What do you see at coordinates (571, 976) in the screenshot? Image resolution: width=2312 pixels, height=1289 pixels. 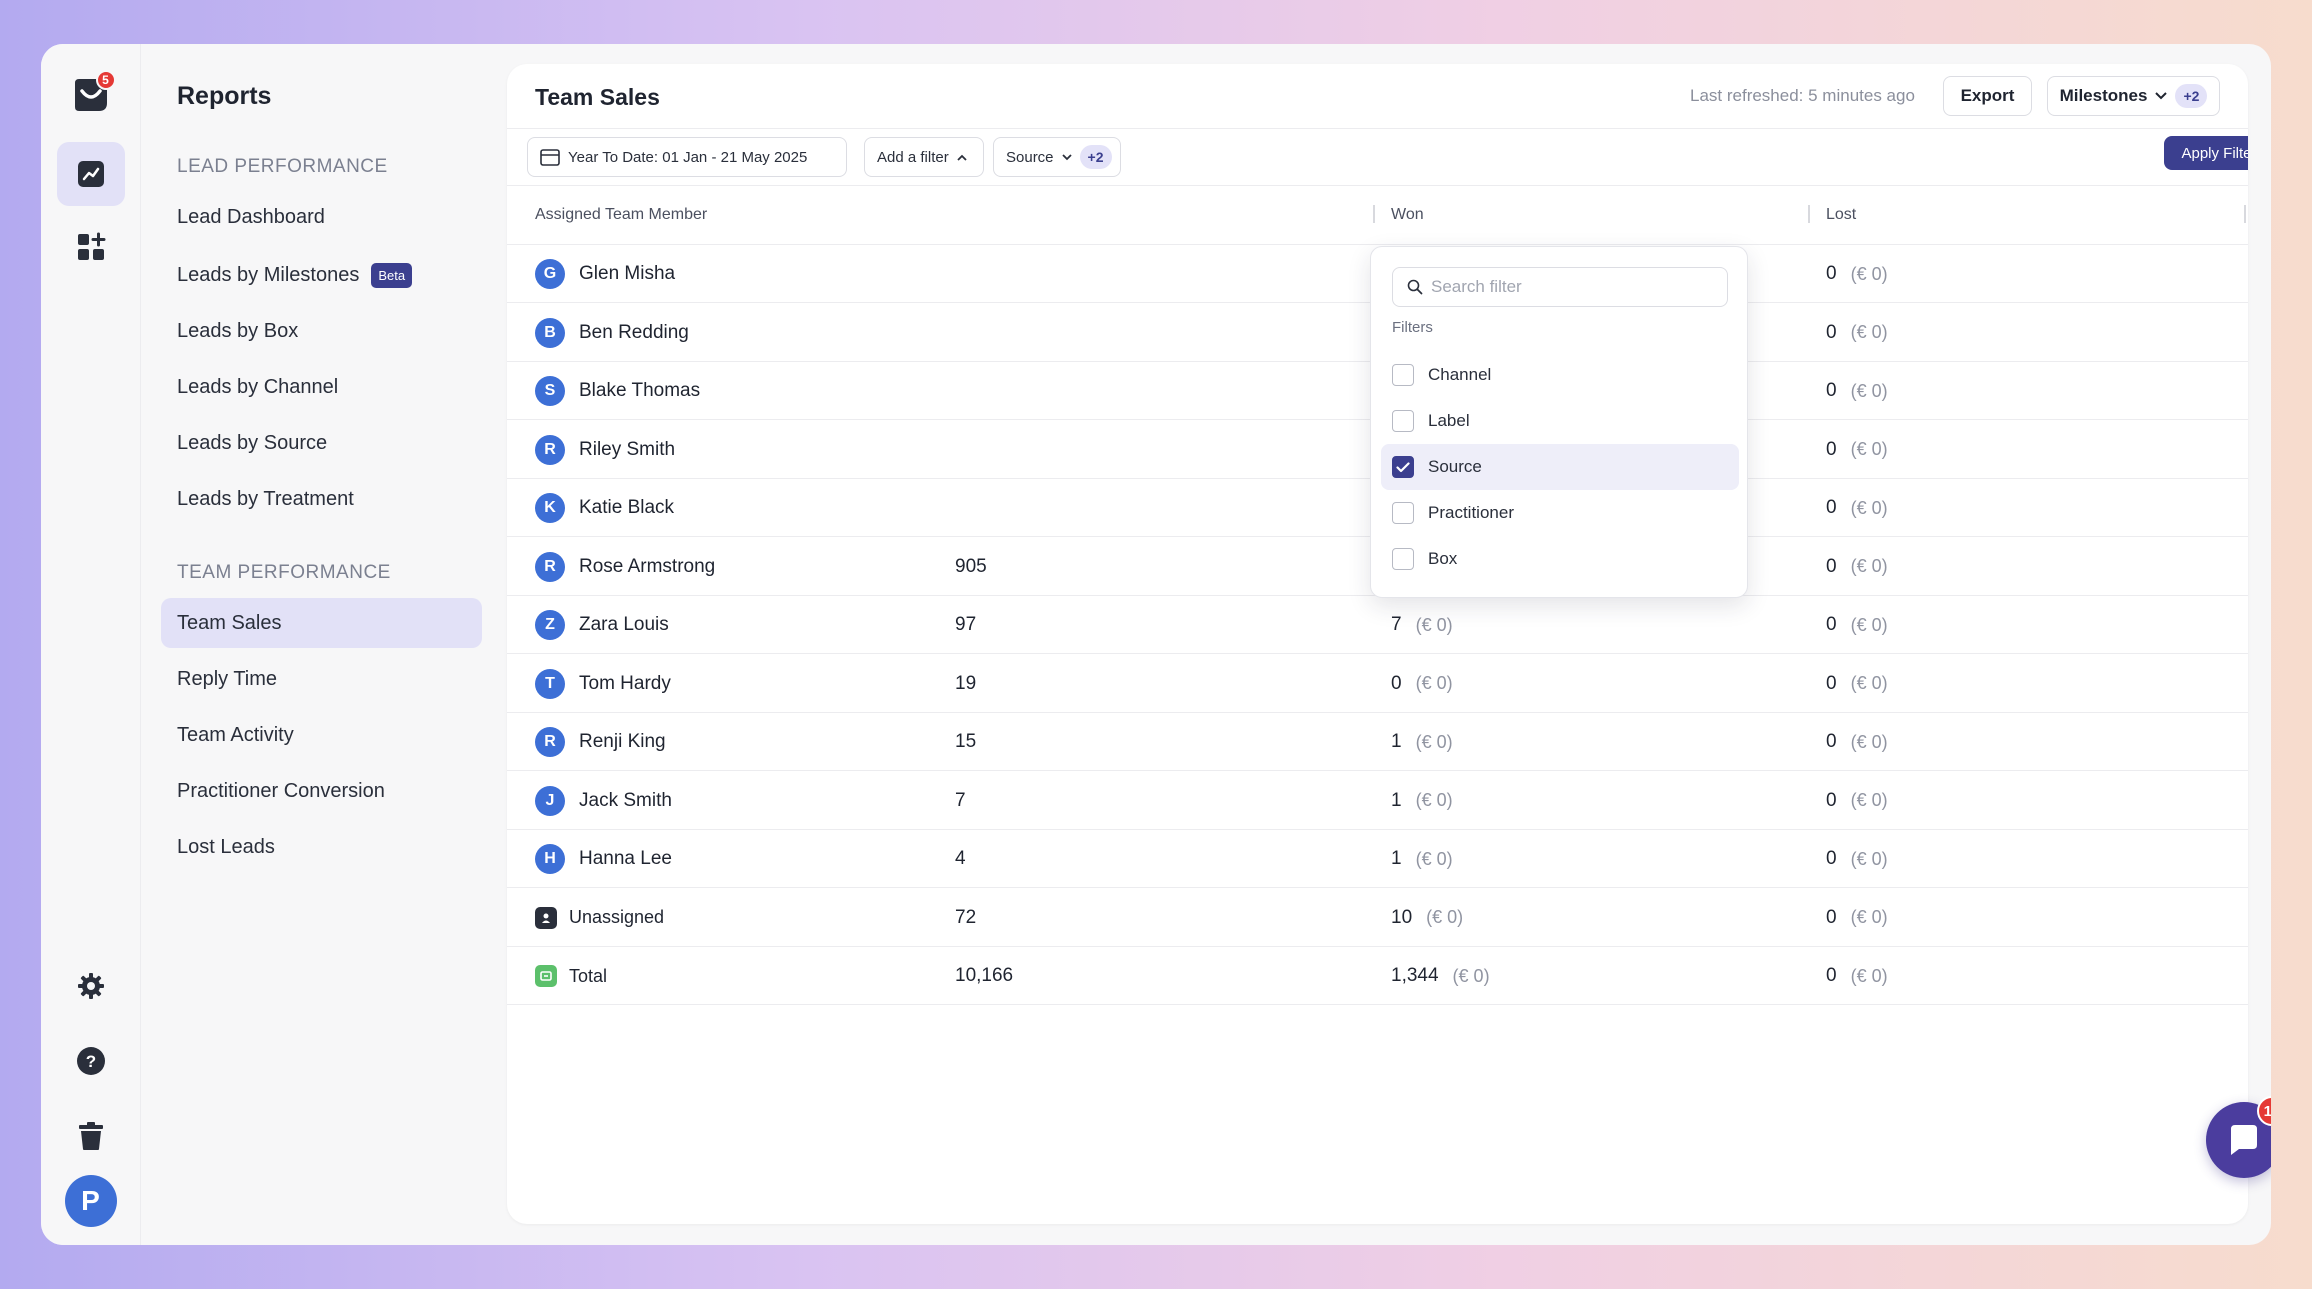 I see `member-cell: Total` at bounding box center [571, 976].